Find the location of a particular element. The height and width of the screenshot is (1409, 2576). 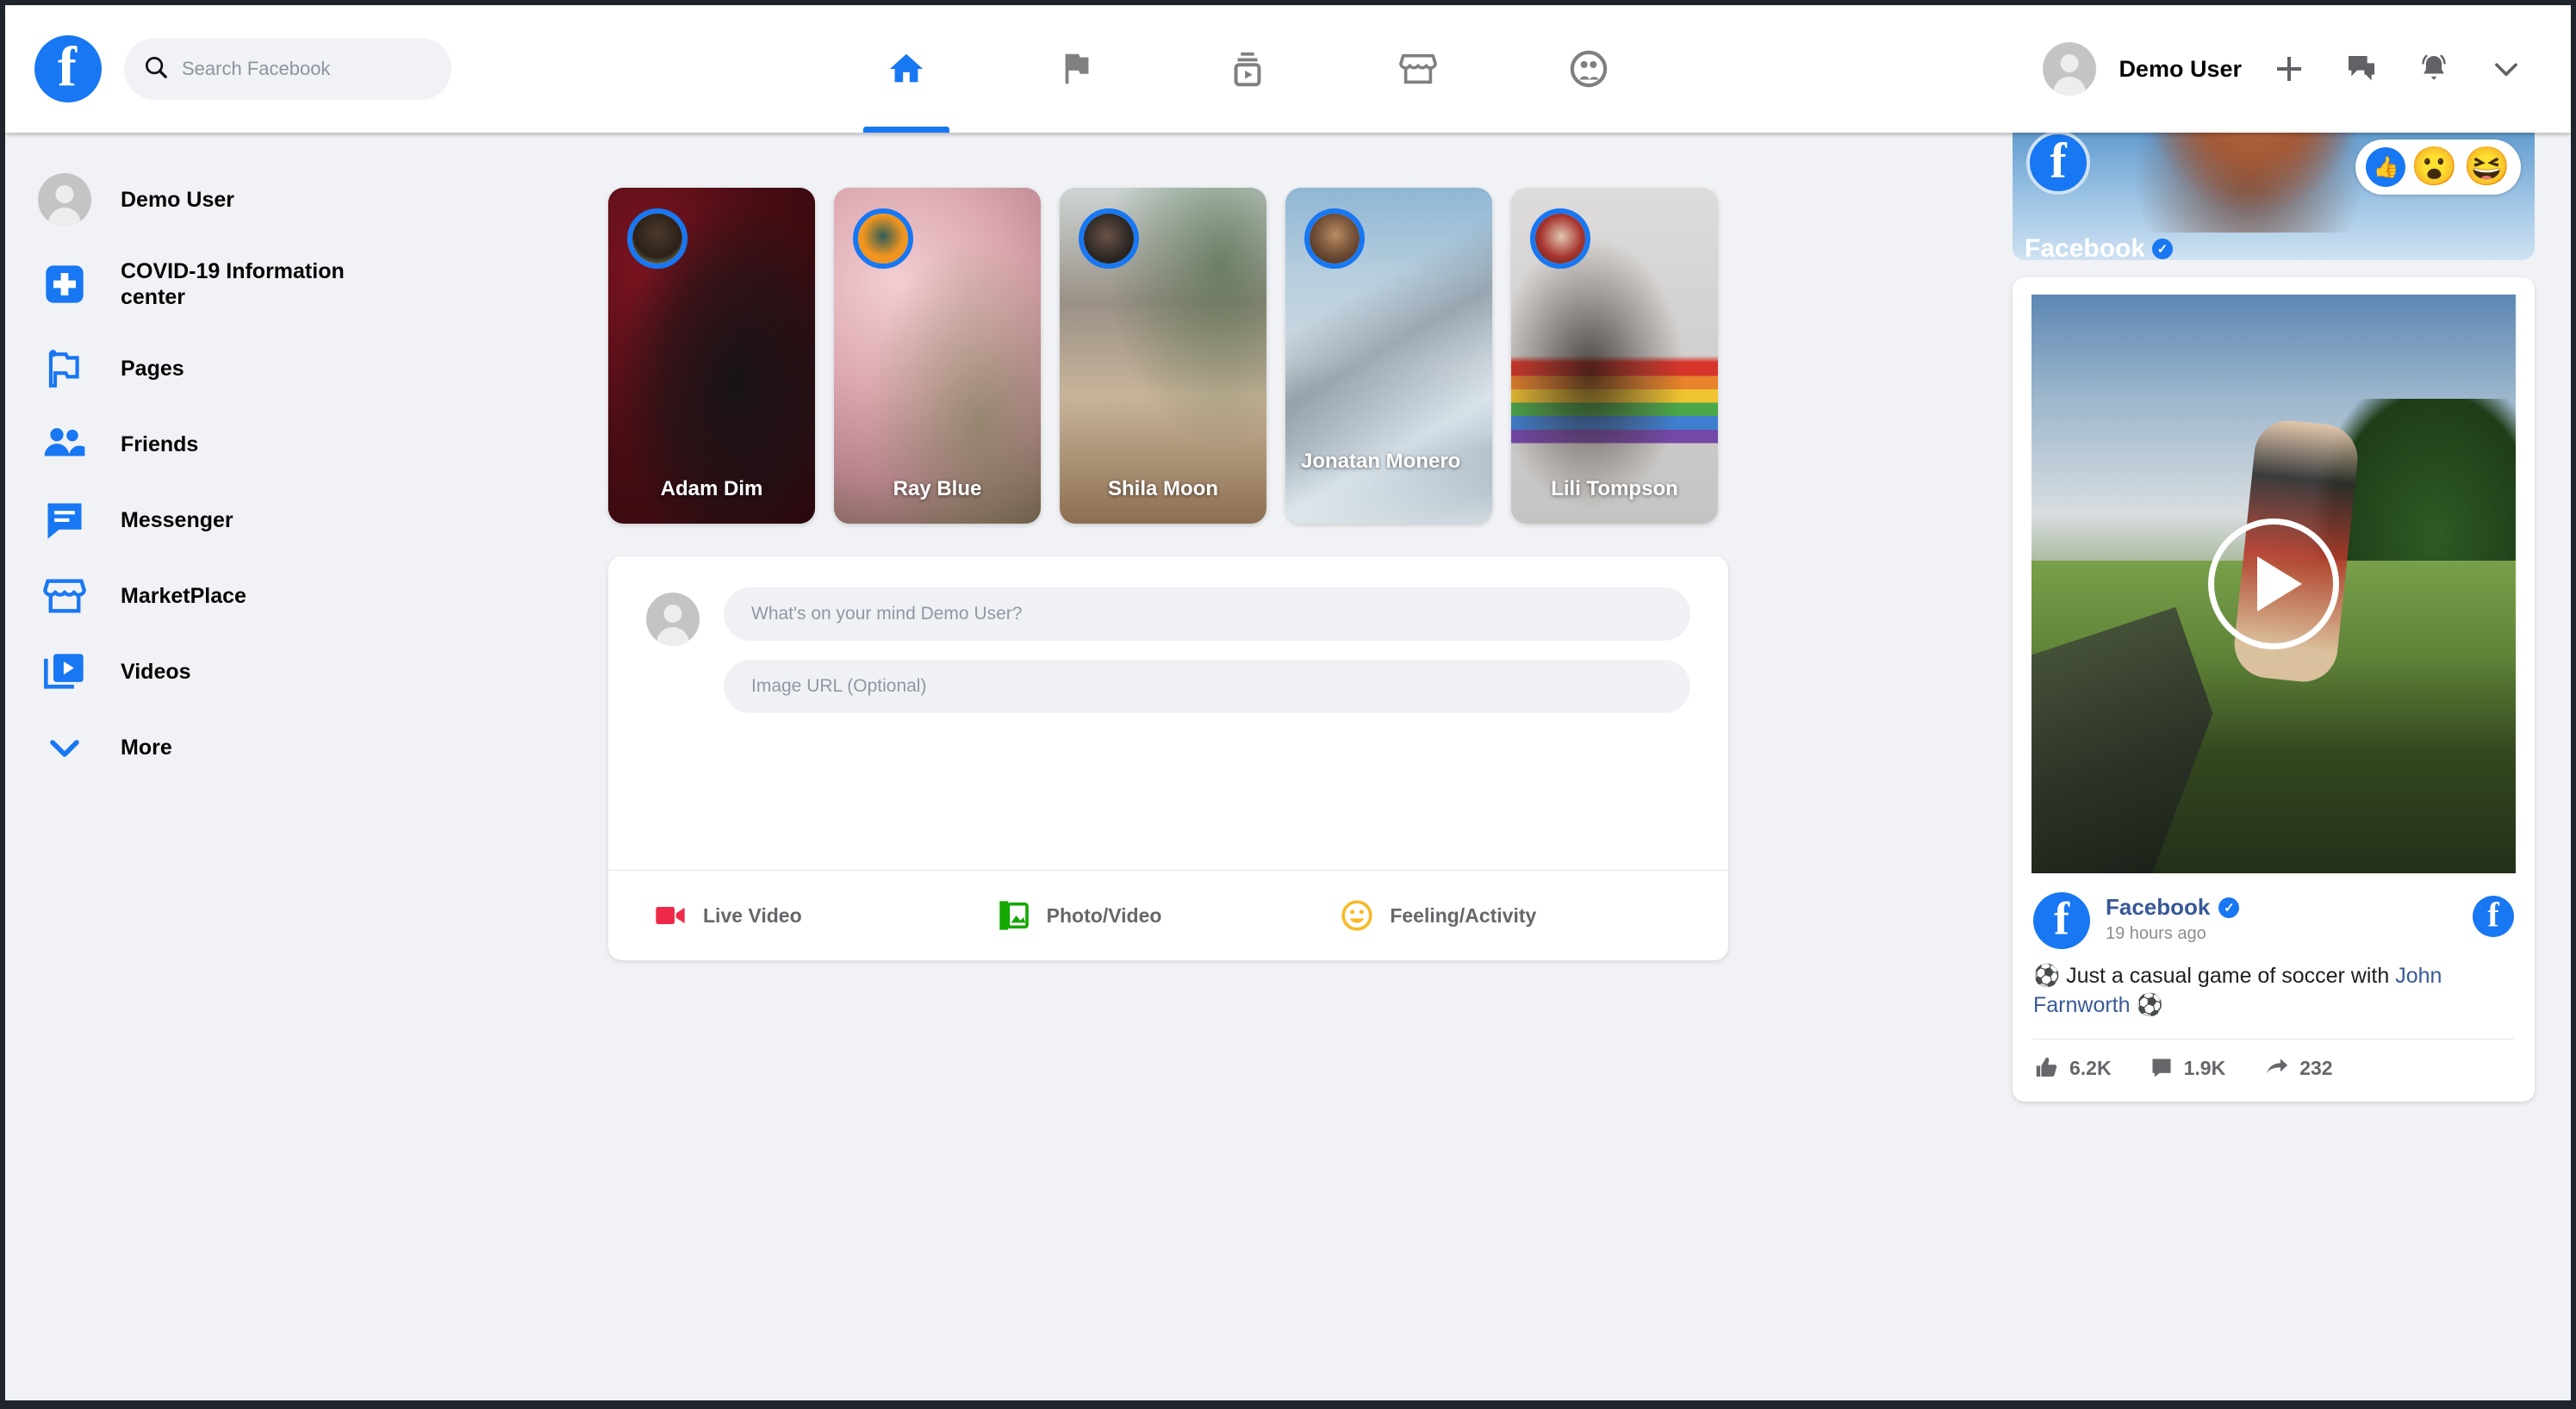

plus-icon is located at coordinates (2289, 69).